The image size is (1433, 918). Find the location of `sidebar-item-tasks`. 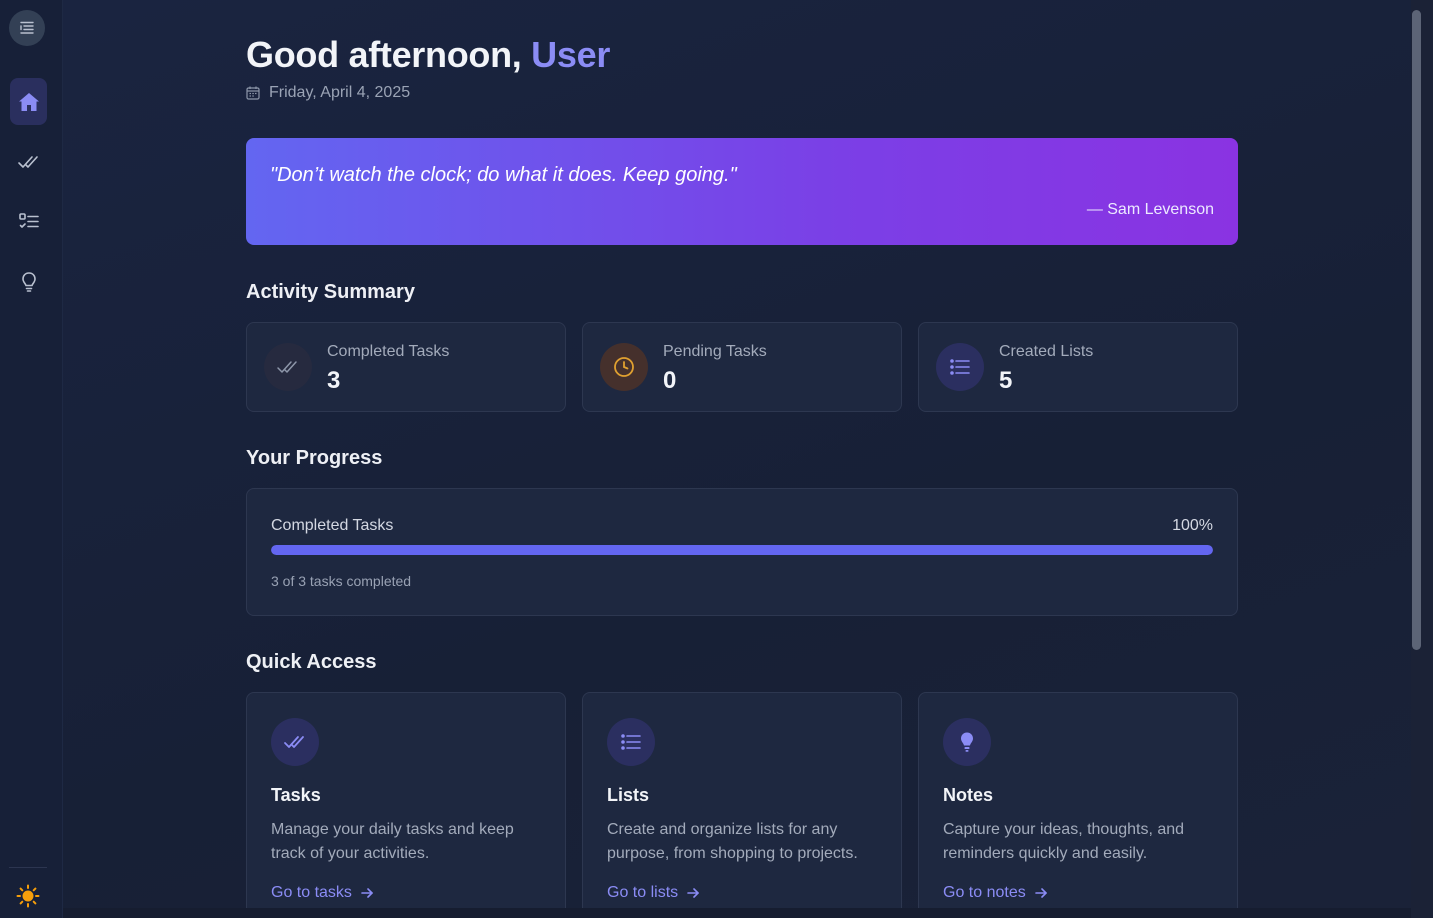

sidebar-item-tasks is located at coordinates (28, 161).